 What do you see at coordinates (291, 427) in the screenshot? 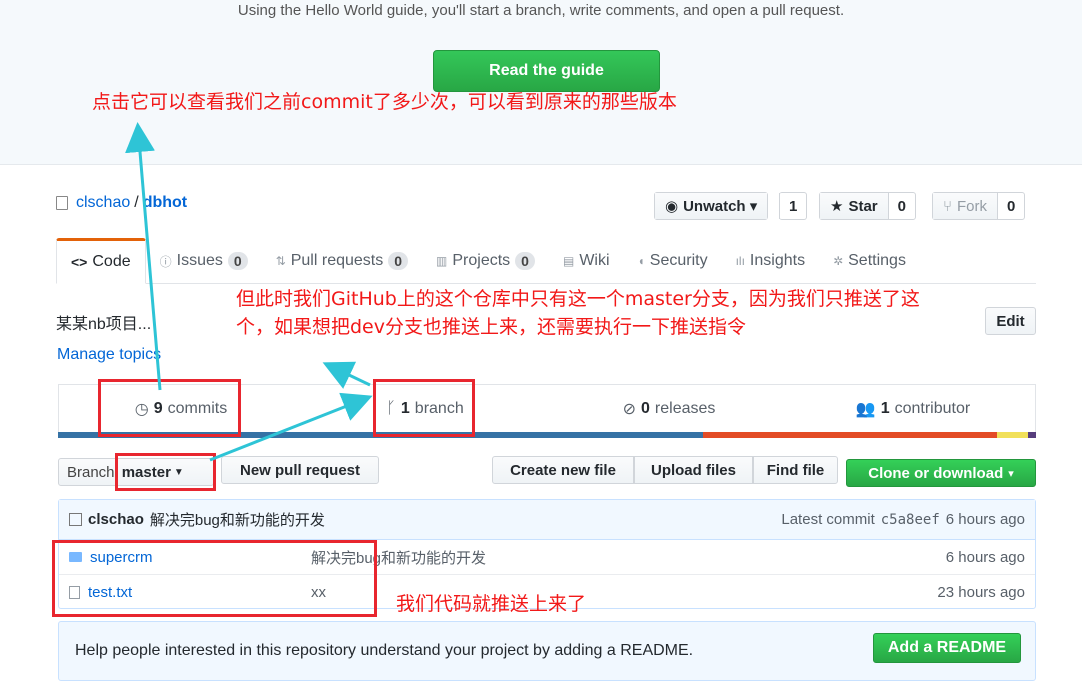
I see `arrow-to-branch-count` at bounding box center [291, 427].